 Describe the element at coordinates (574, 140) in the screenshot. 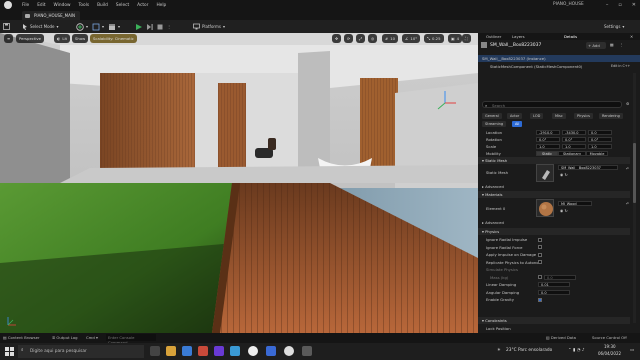

I see `rotation-y: 0.0°` at that location.